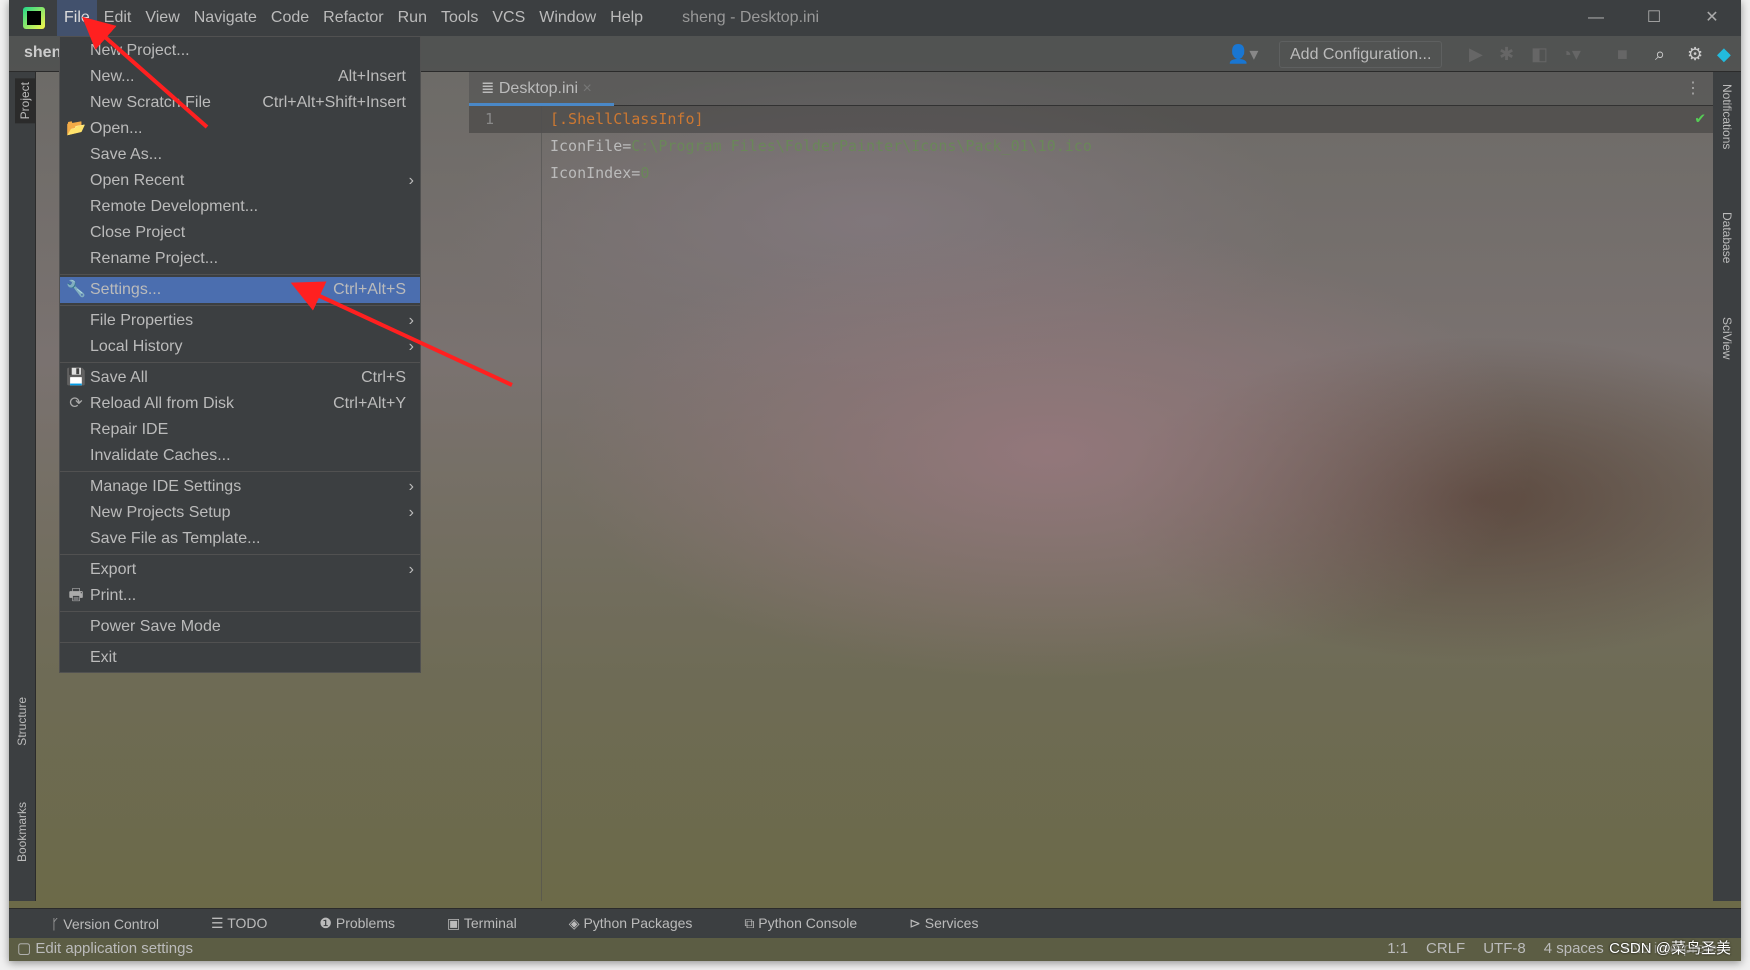 The image size is (1750, 970). I want to click on bookmarks-tool-button: Bookmarks, so click(22, 832).